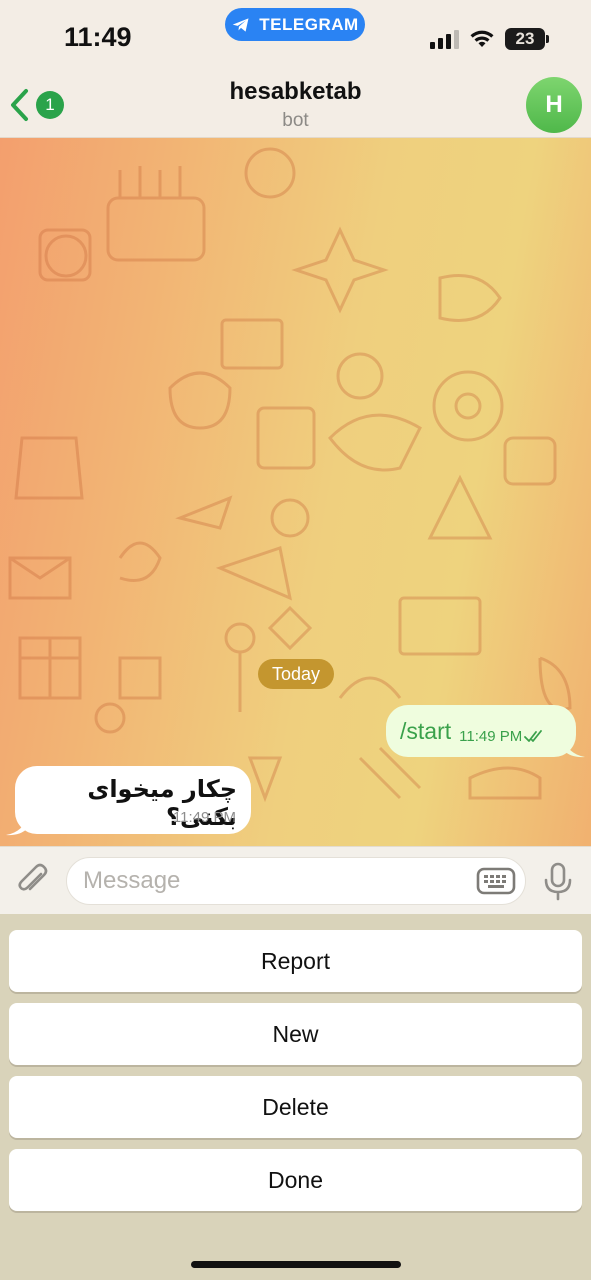 This screenshot has width=591, height=1280. I want to click on status-icons: 23, so click(489, 39).